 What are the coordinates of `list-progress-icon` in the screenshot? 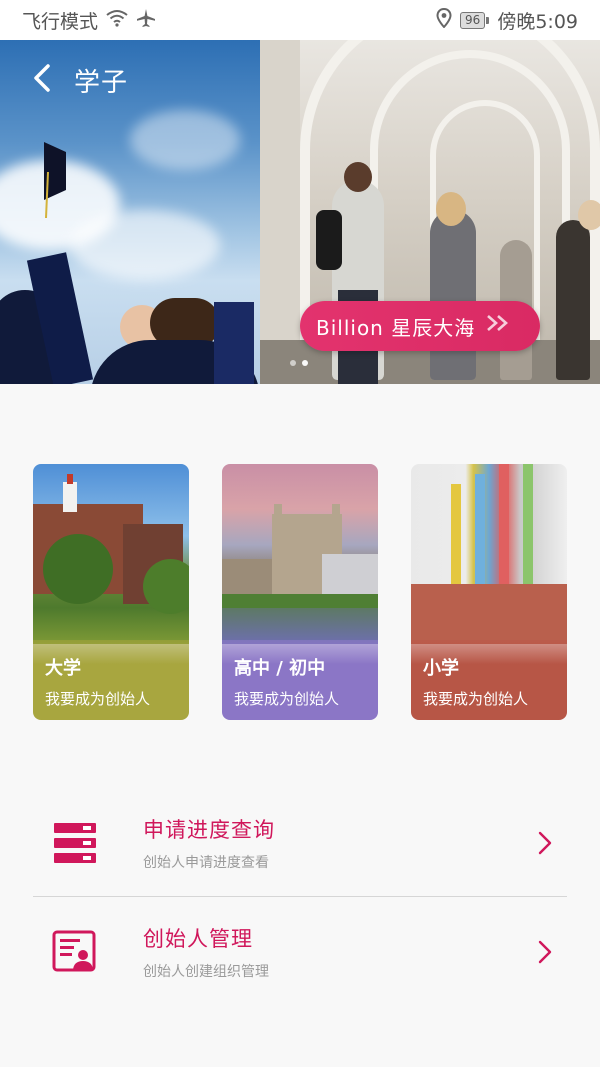 It's located at (75, 843).